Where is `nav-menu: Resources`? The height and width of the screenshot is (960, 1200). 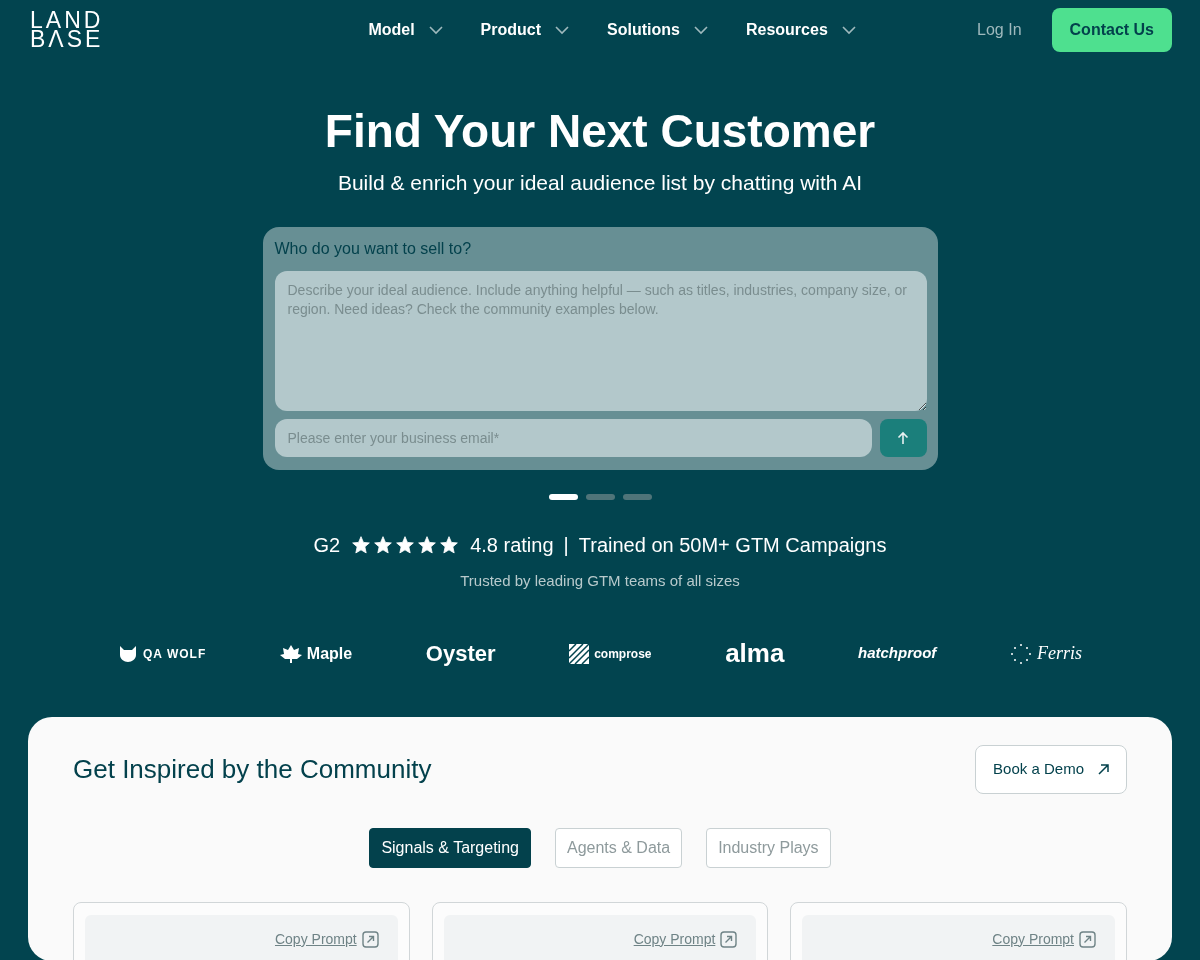 nav-menu: Resources is located at coordinates (800, 30).